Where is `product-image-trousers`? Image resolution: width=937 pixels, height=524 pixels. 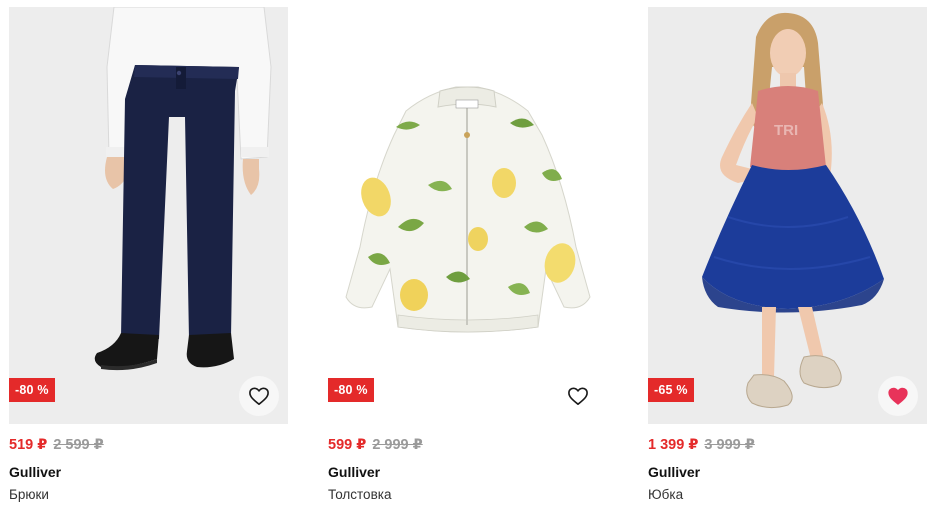 product-image-trousers is located at coordinates (183, 189).